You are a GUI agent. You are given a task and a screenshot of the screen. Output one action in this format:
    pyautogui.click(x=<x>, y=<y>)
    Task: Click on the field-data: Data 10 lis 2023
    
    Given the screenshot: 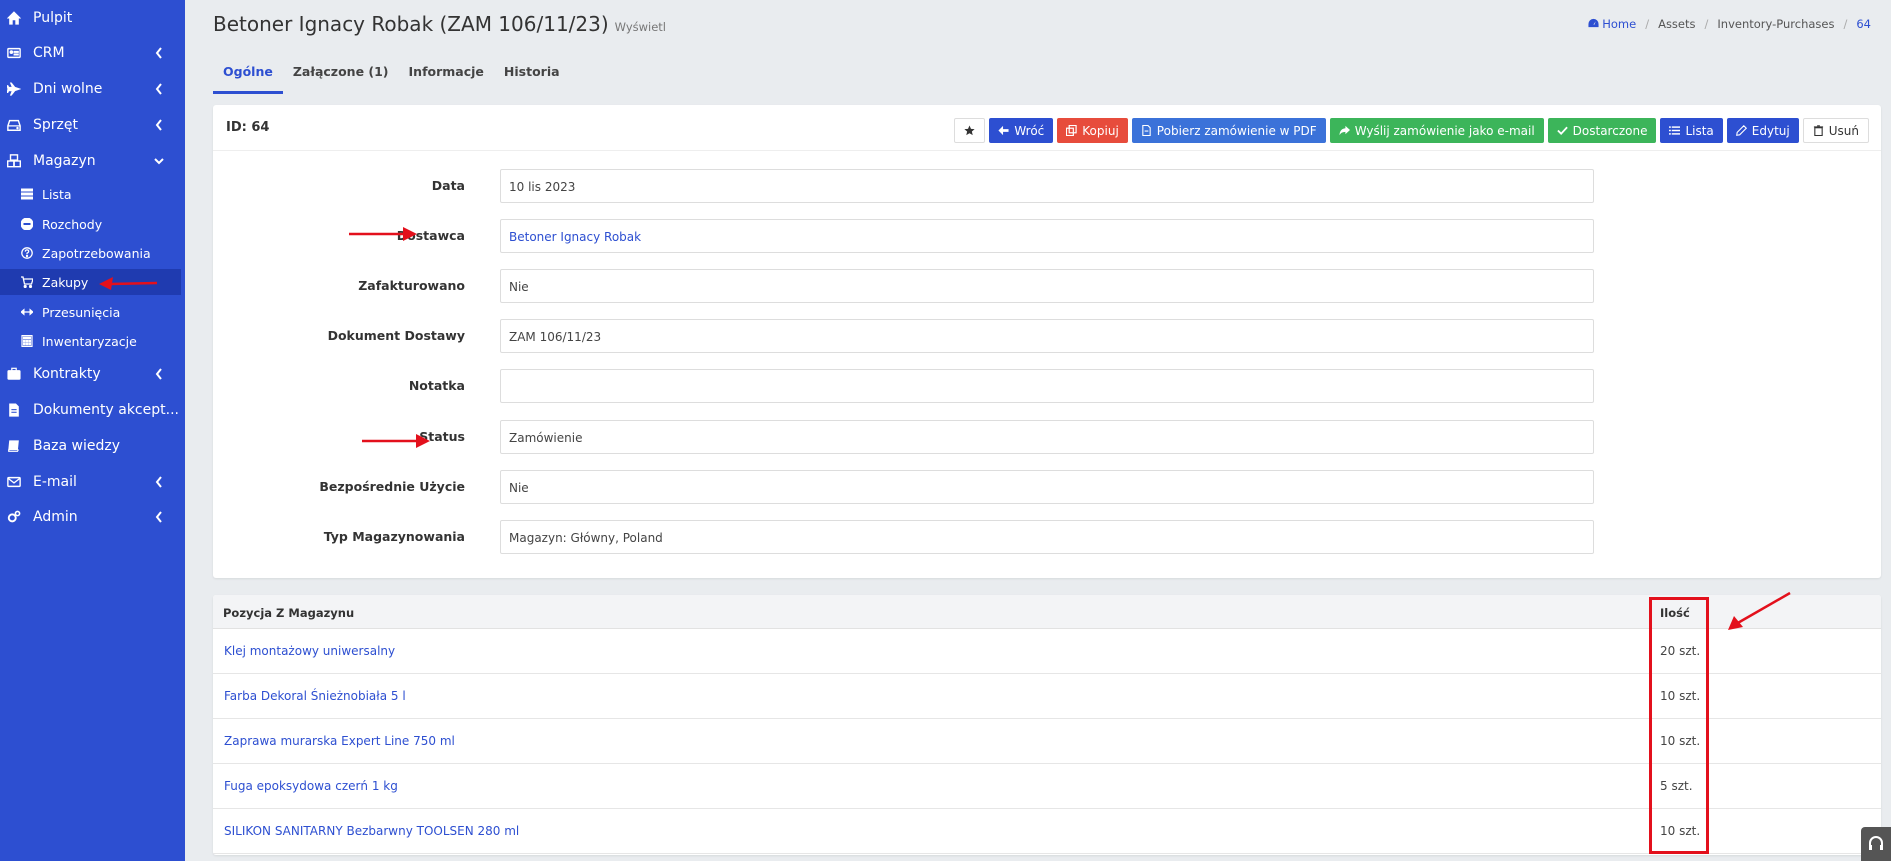 What is the action you would take?
    pyautogui.click(x=1047, y=186)
    